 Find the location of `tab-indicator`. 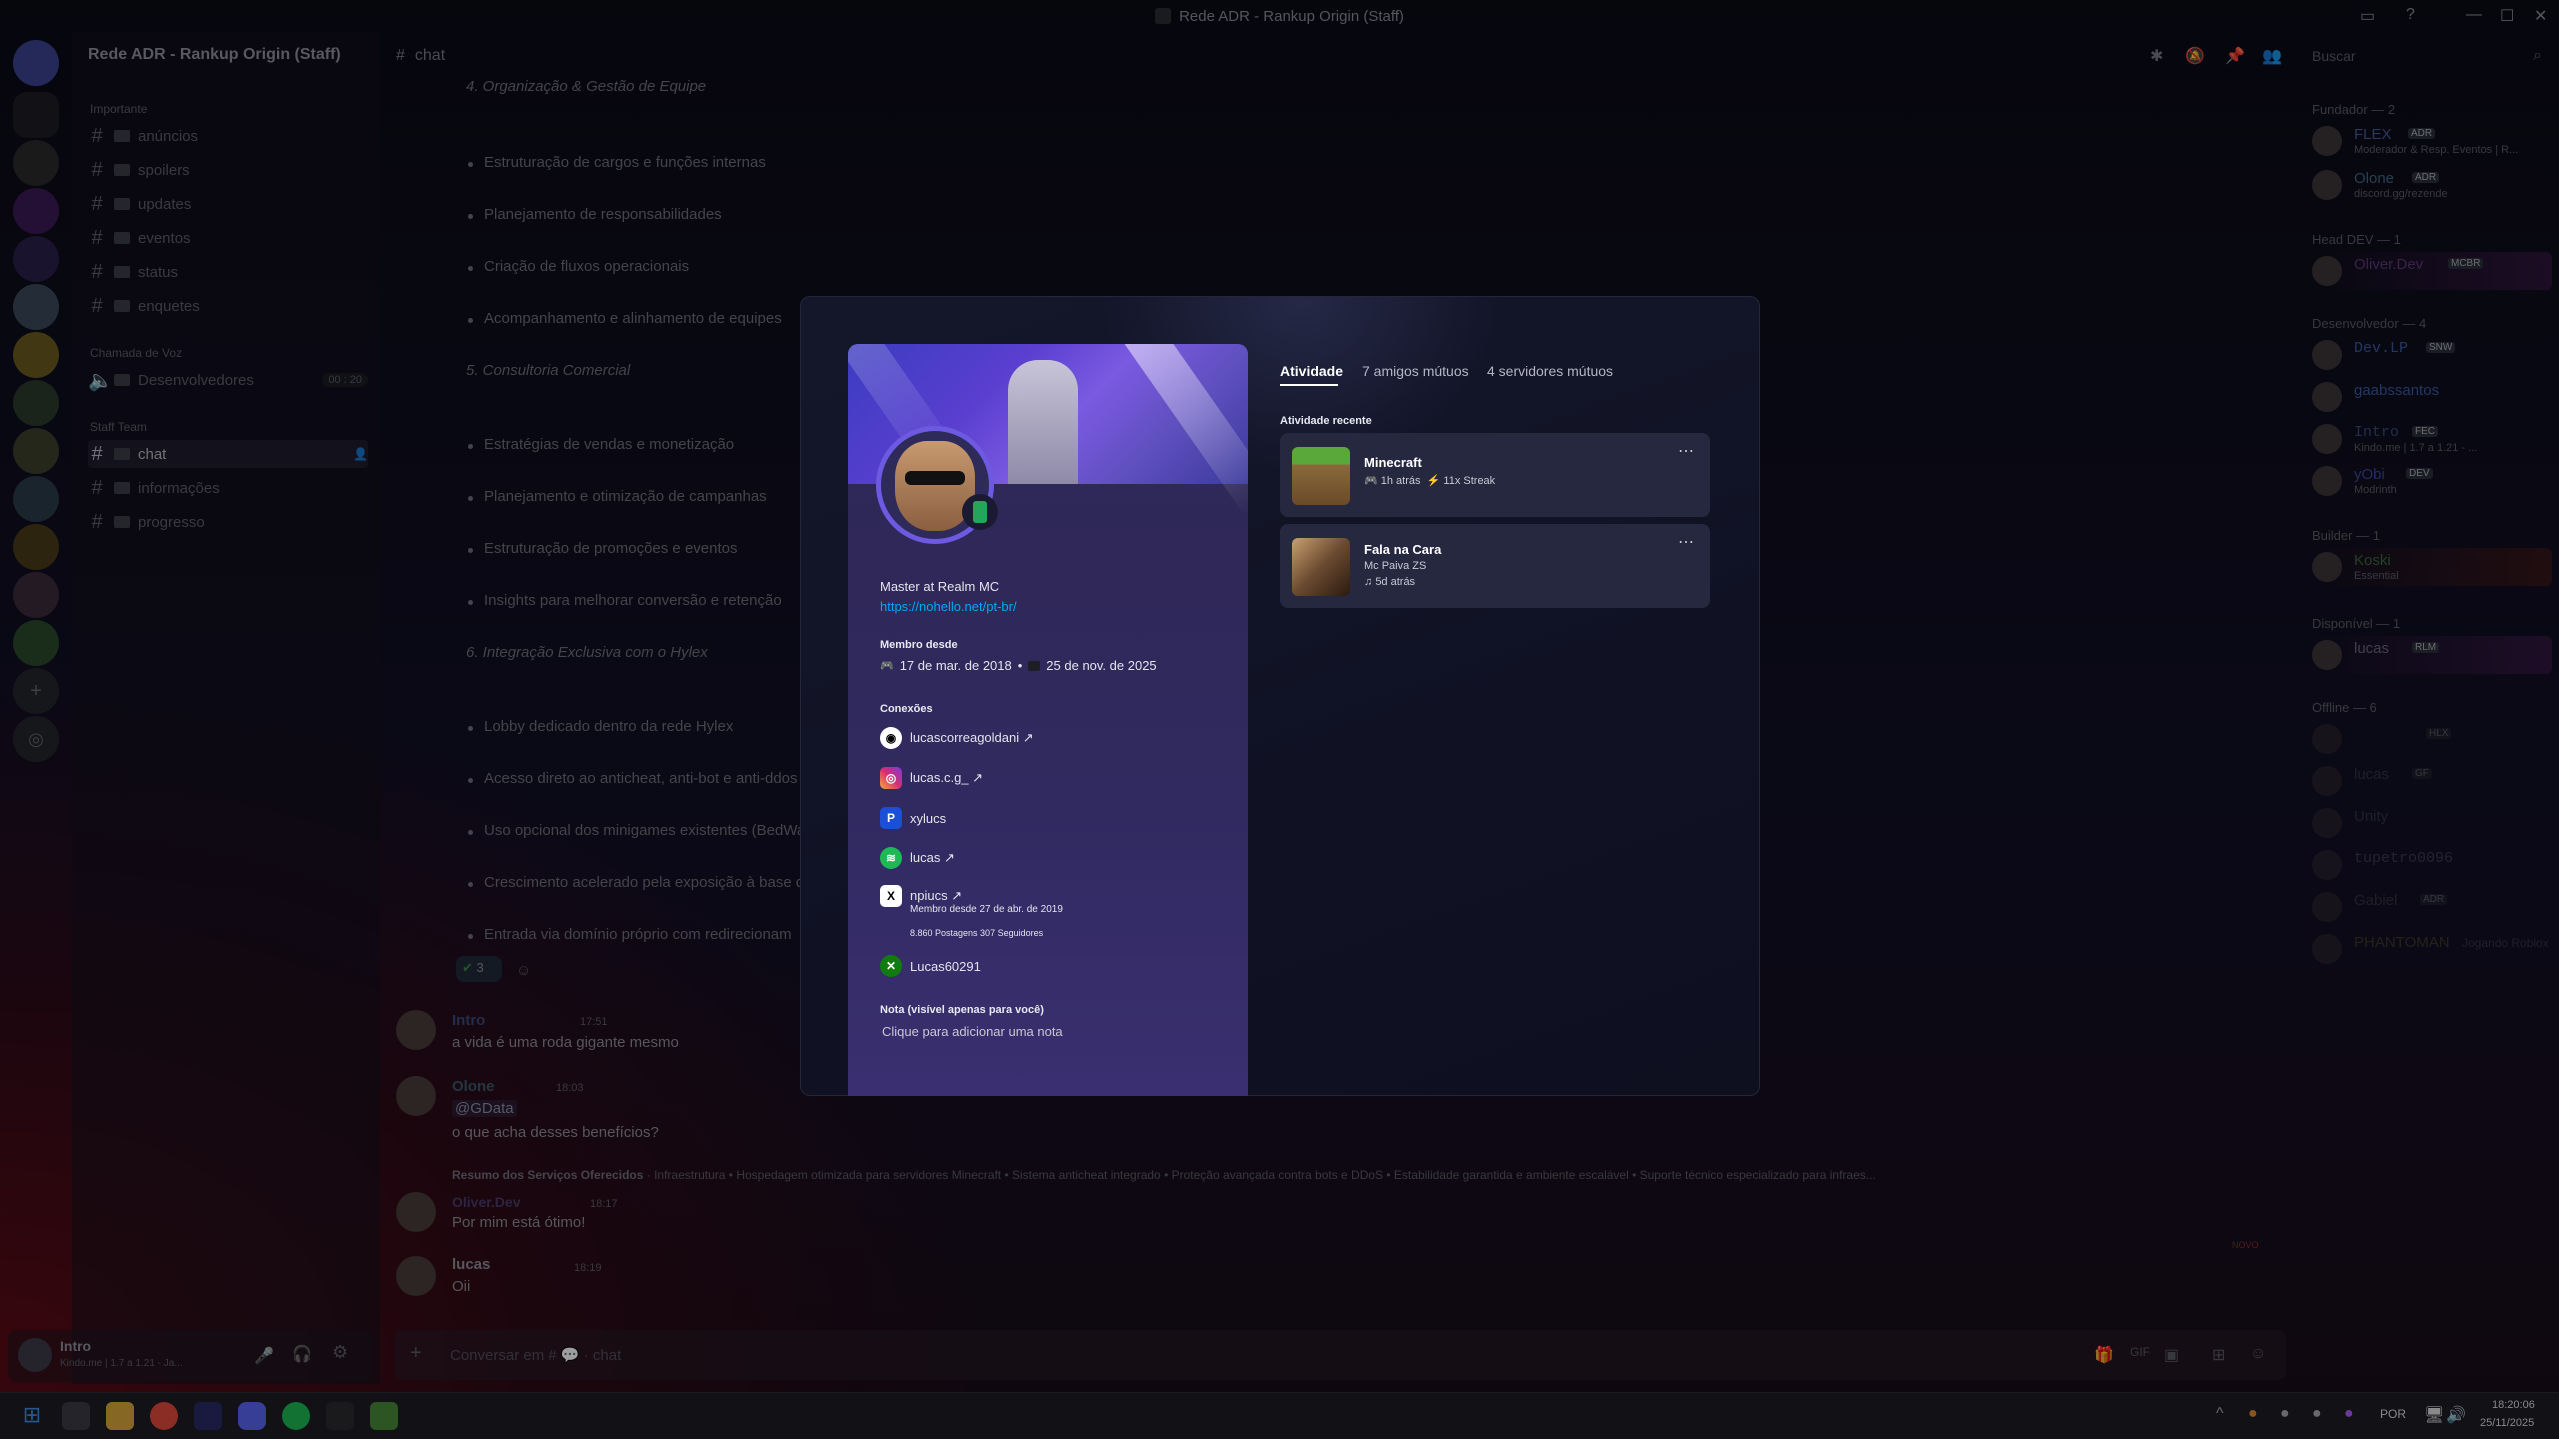

tab-indicator is located at coordinates (1309, 385).